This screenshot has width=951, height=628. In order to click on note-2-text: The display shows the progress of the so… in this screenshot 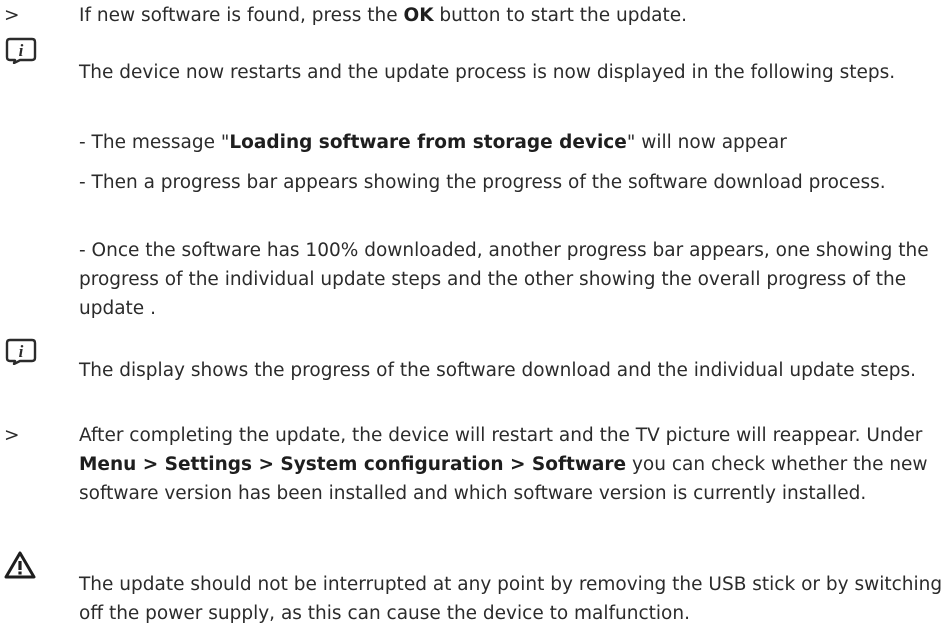, I will do `click(497, 370)`.